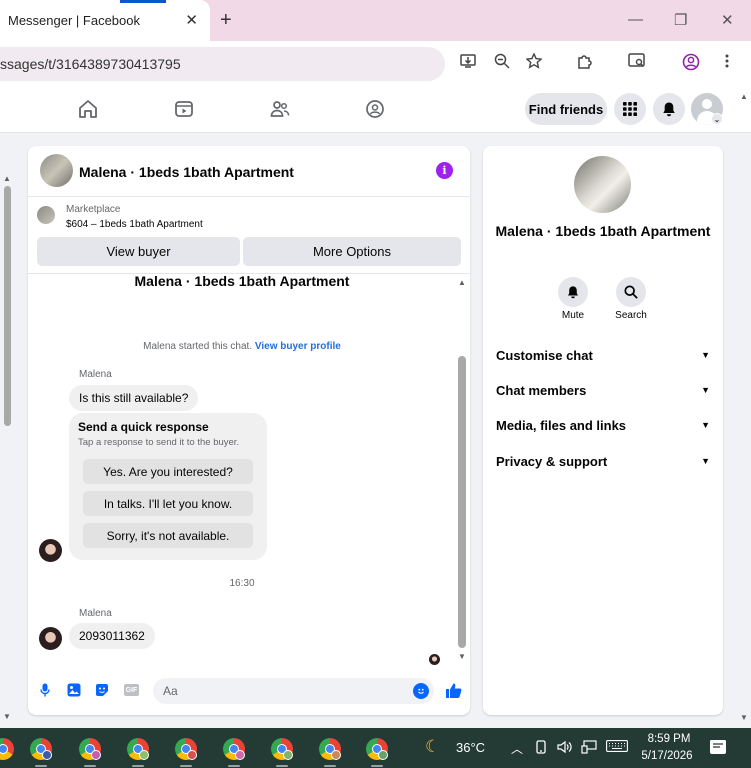 The height and width of the screenshot is (768, 751). What do you see at coordinates (112, 636) in the screenshot?
I see `message-bubble: 2093011362` at bounding box center [112, 636].